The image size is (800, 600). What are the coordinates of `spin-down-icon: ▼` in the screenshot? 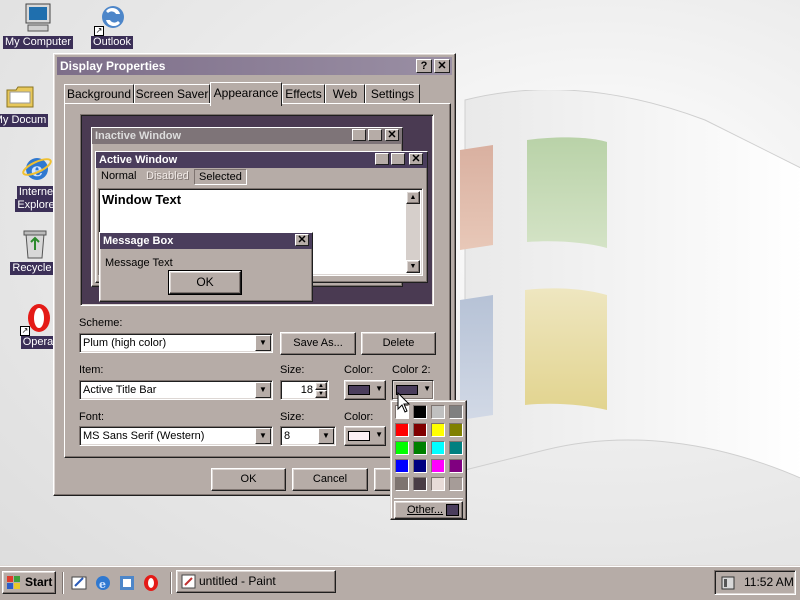 It's located at (321, 394).